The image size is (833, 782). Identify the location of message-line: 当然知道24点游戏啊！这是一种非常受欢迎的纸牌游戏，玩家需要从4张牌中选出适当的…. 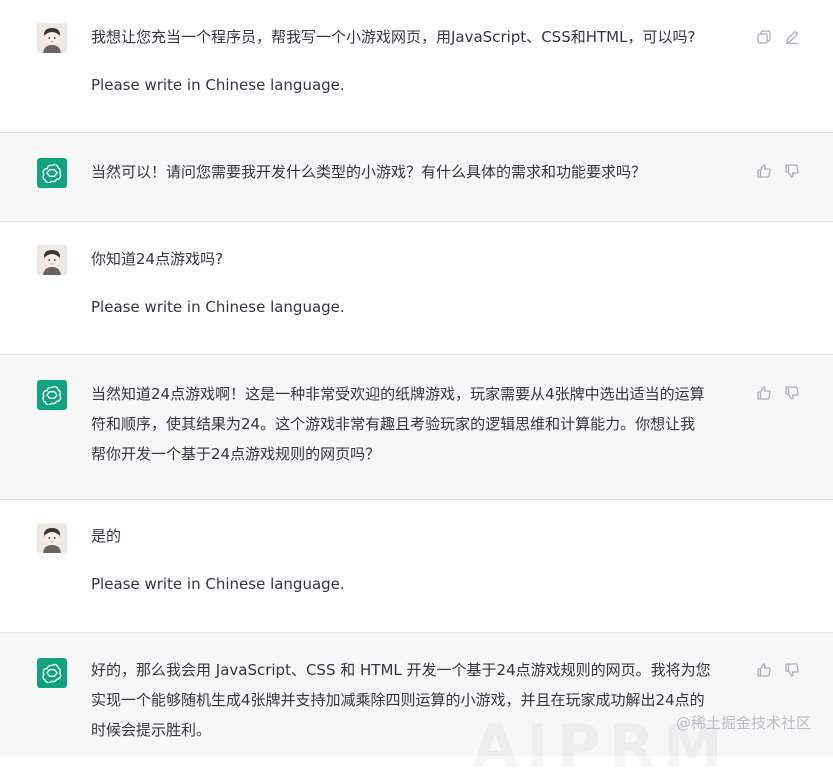
(398, 394).